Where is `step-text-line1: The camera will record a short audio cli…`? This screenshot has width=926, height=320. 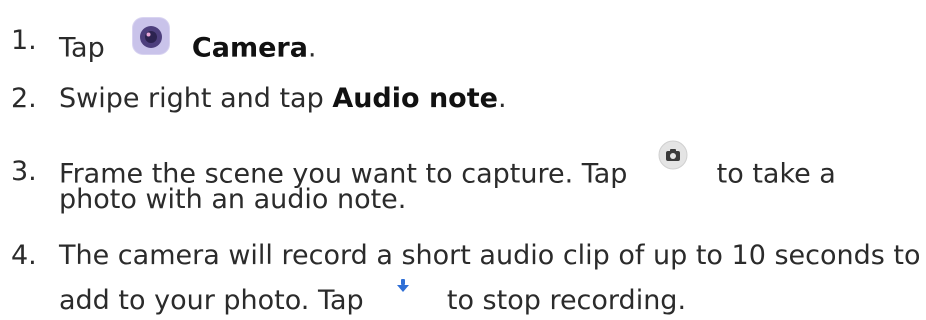
step-text-line1: The camera will record a short audio cli… is located at coordinates (490, 255).